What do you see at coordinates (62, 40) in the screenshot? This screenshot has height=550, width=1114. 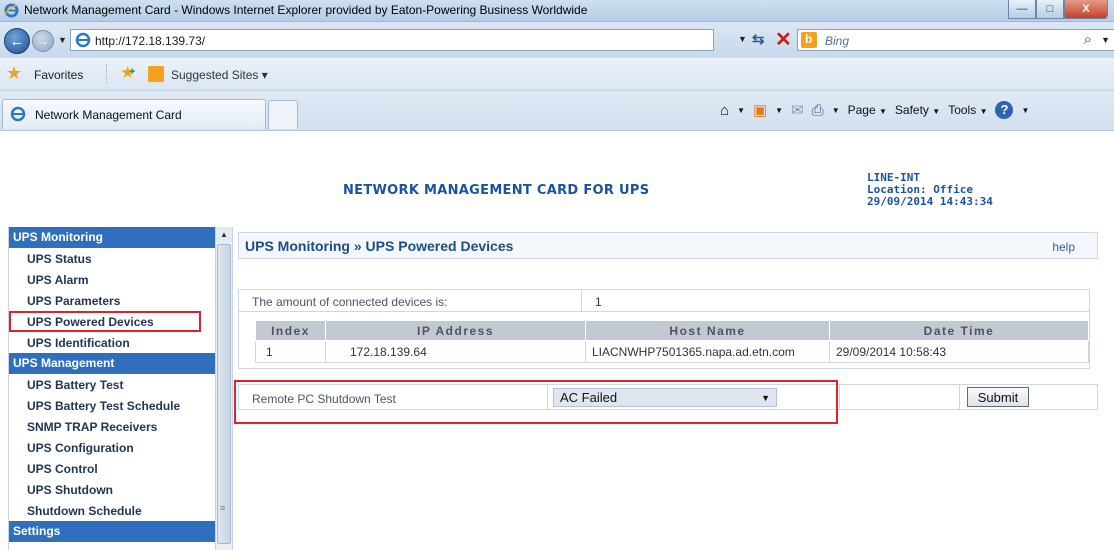 I see `history-dropdown-icon: ▼` at bounding box center [62, 40].